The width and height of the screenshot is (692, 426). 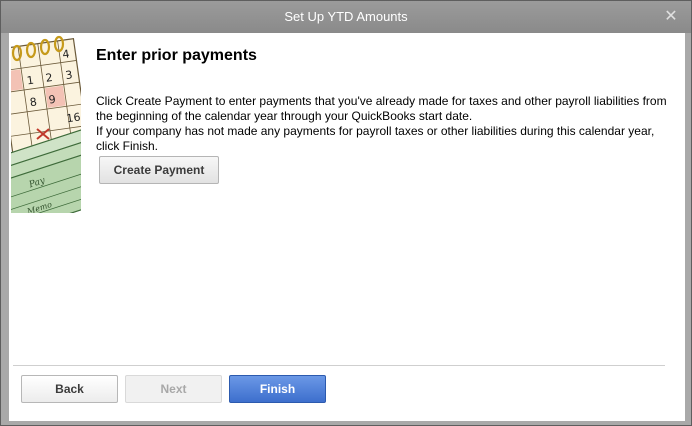 What do you see at coordinates (339, 365) in the screenshot?
I see `footer-divider` at bounding box center [339, 365].